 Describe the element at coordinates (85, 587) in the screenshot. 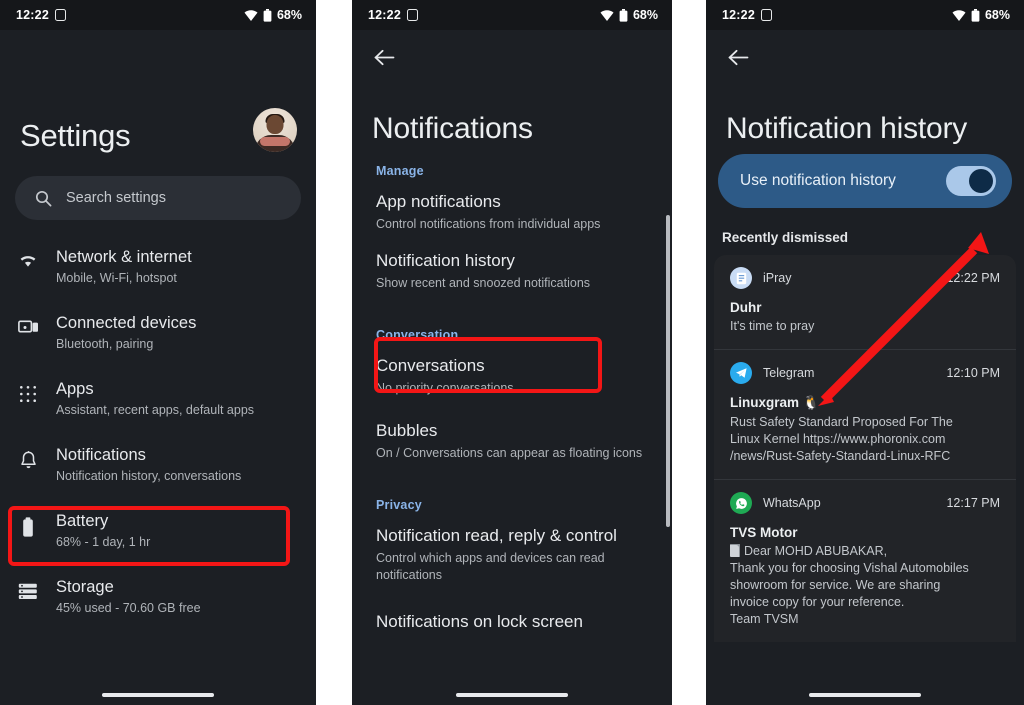

I see `item-title: Storage` at that location.